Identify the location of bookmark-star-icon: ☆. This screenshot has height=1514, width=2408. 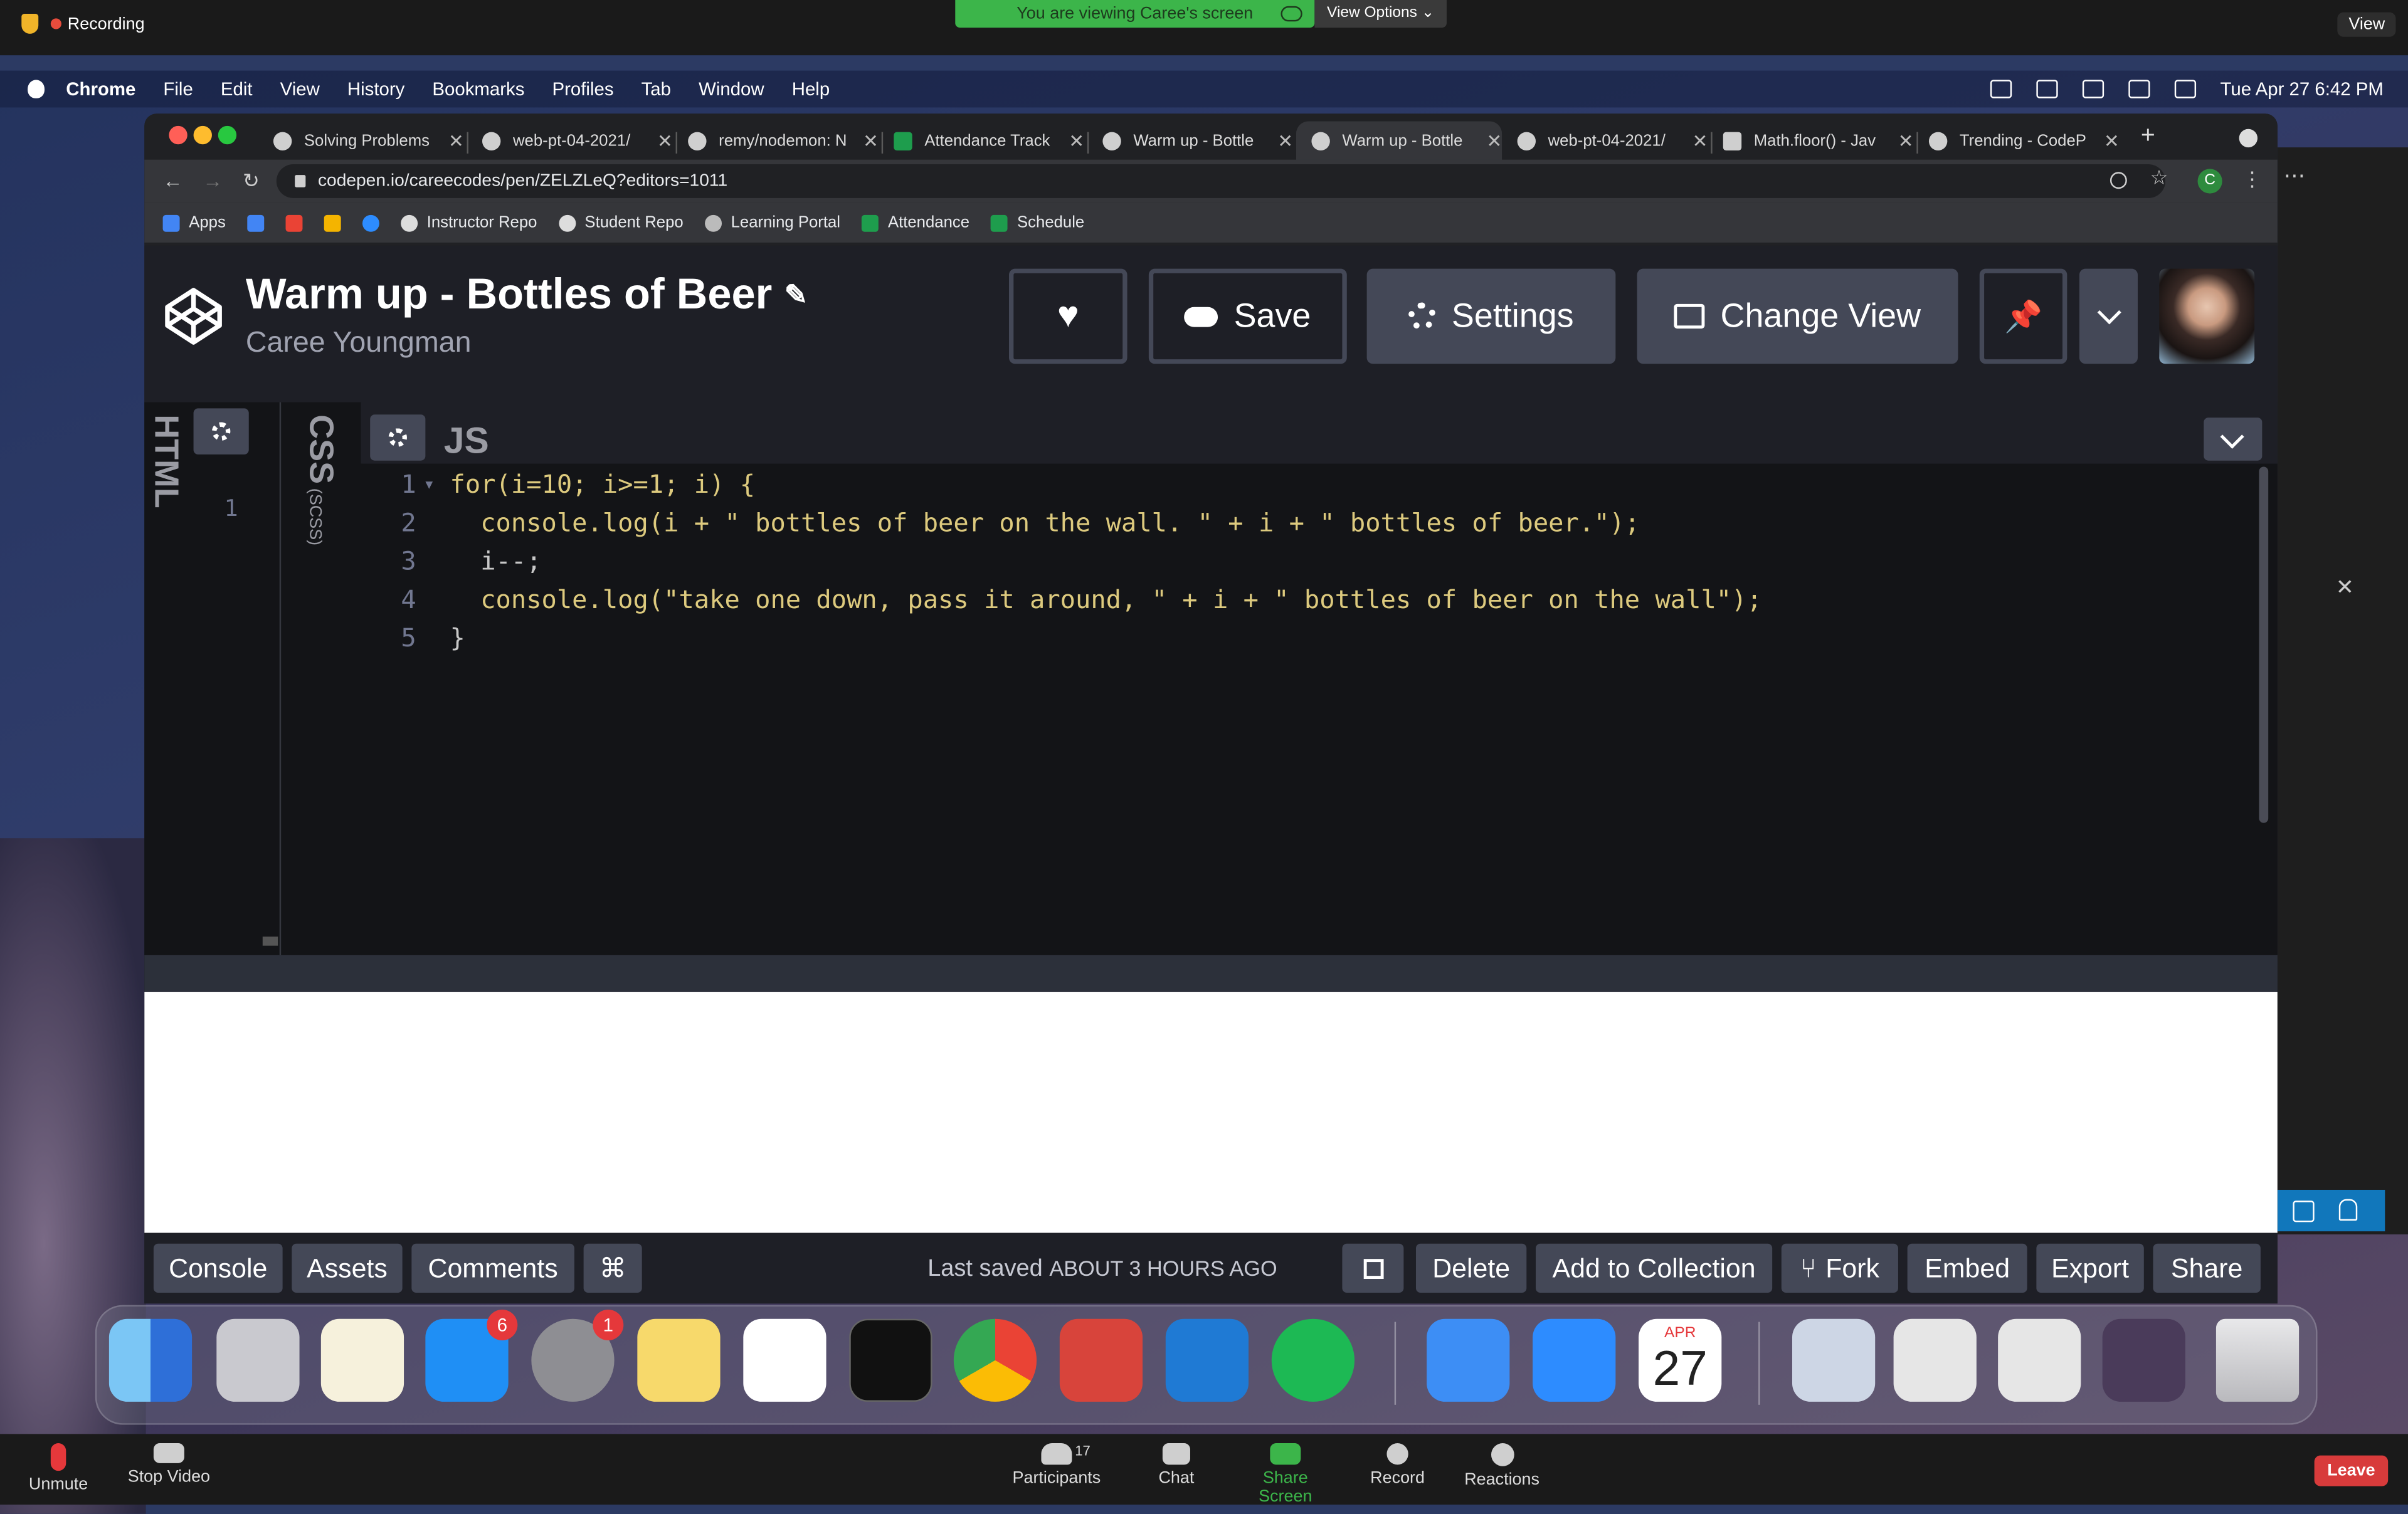
(2159, 178).